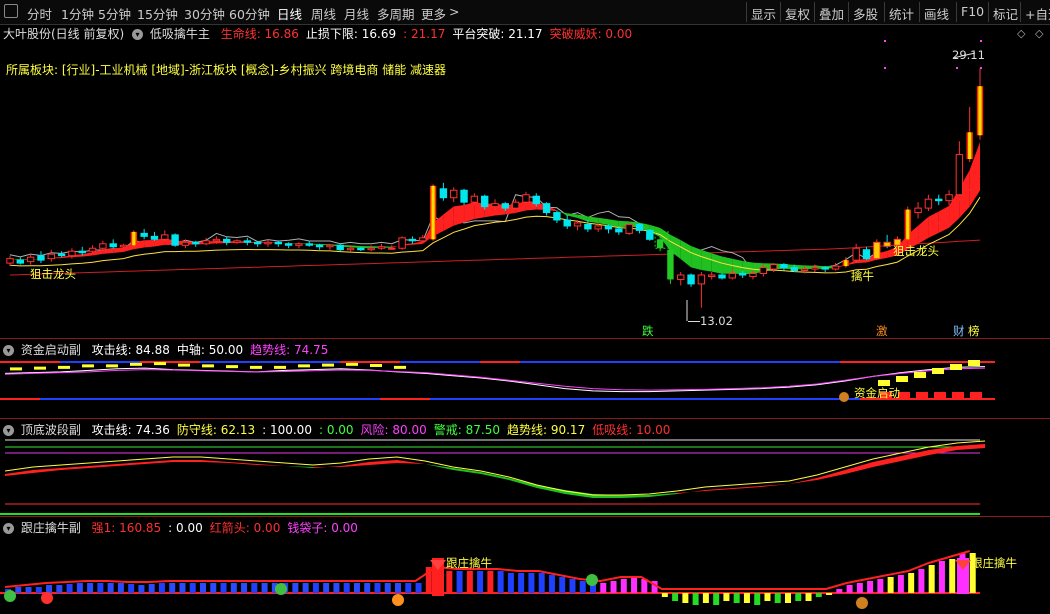 The image size is (1050, 614). Describe the element at coordinates (844, 397) in the screenshot. I see `money-bag-icon` at that location.